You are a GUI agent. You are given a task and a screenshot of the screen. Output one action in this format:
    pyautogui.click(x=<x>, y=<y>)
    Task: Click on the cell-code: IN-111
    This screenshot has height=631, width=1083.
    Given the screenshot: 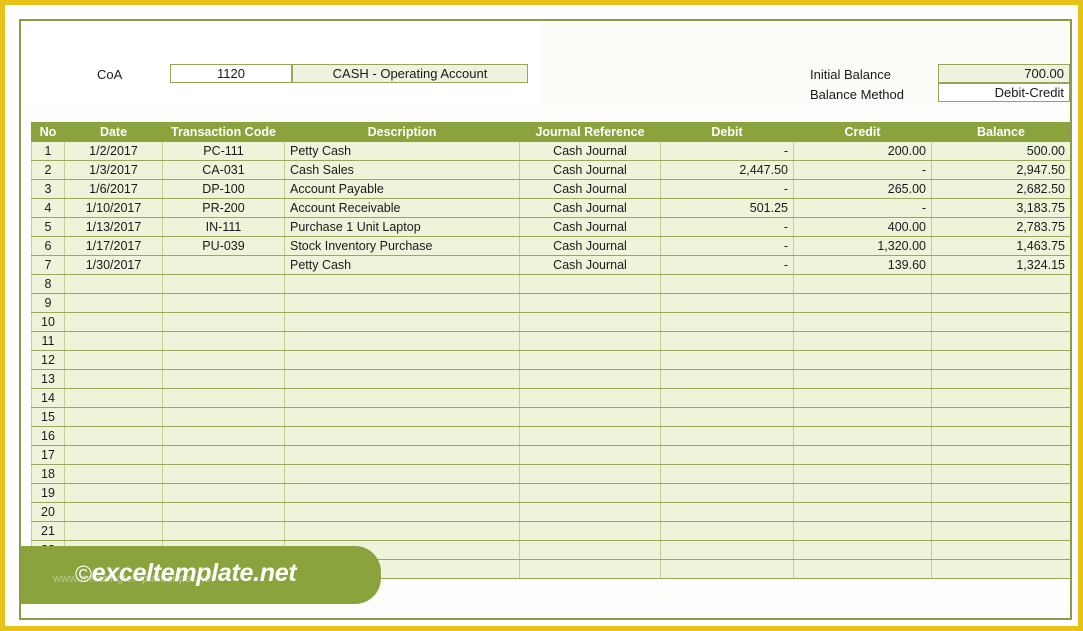 What is the action you would take?
    pyautogui.click(x=223, y=227)
    